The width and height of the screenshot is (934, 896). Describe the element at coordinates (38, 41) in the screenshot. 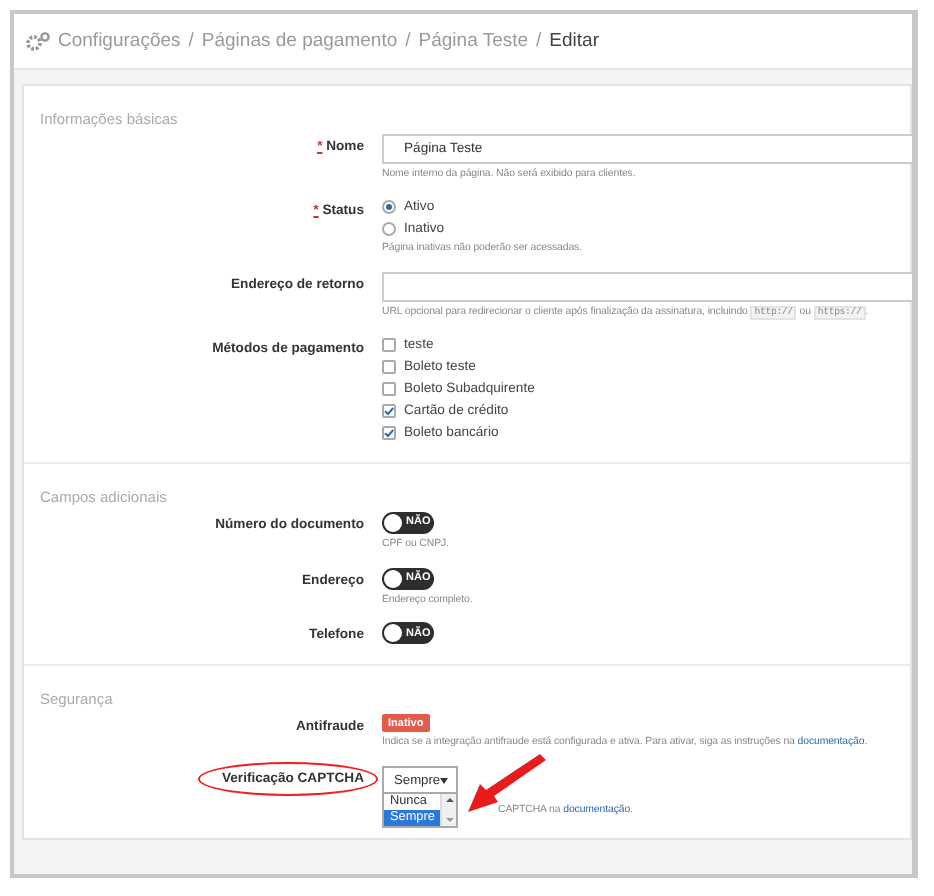

I see `gears-icon` at that location.